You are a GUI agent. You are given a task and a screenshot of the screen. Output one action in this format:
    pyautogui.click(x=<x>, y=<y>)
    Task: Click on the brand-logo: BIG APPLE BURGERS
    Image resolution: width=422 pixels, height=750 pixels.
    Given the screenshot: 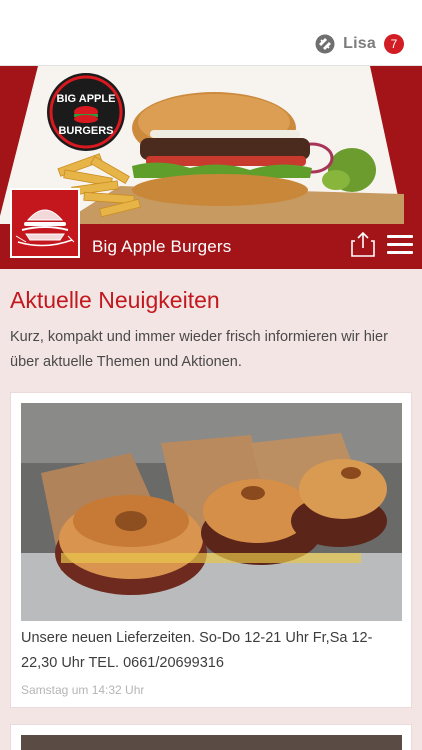 What is the action you would take?
    pyautogui.click(x=86, y=112)
    